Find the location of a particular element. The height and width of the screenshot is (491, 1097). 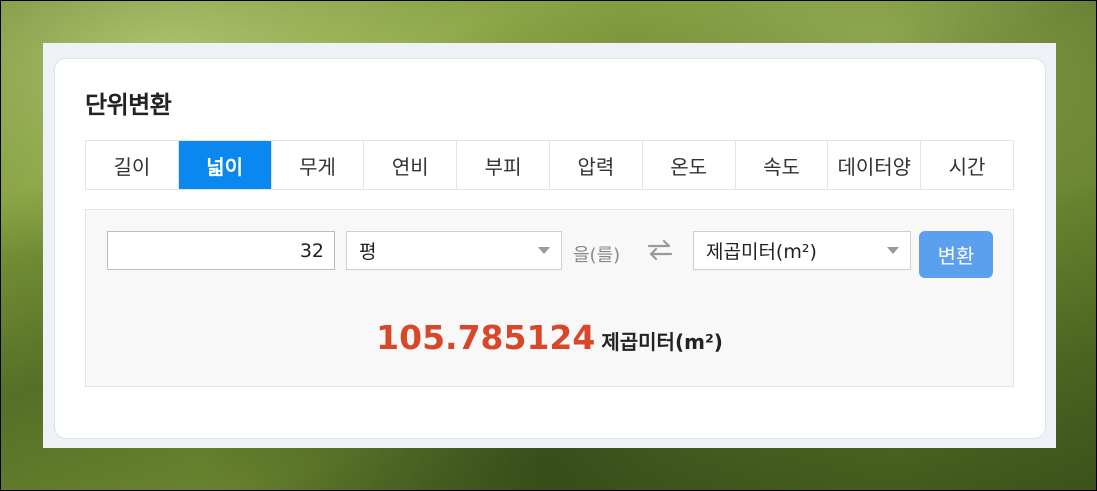

tab-speed: 속도 is located at coordinates (782, 165).